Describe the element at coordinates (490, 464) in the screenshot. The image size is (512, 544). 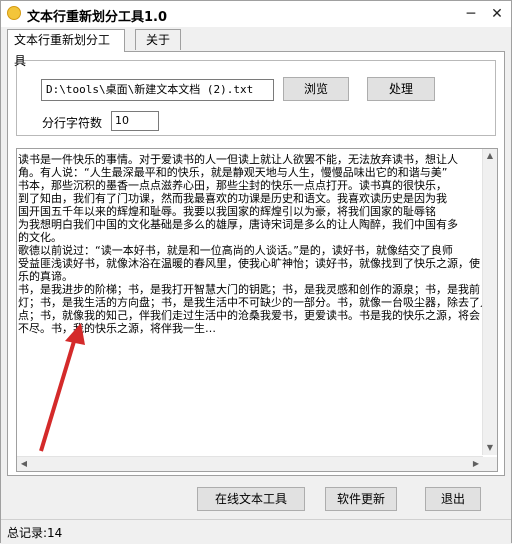
I see `scrollbar-corner` at that location.